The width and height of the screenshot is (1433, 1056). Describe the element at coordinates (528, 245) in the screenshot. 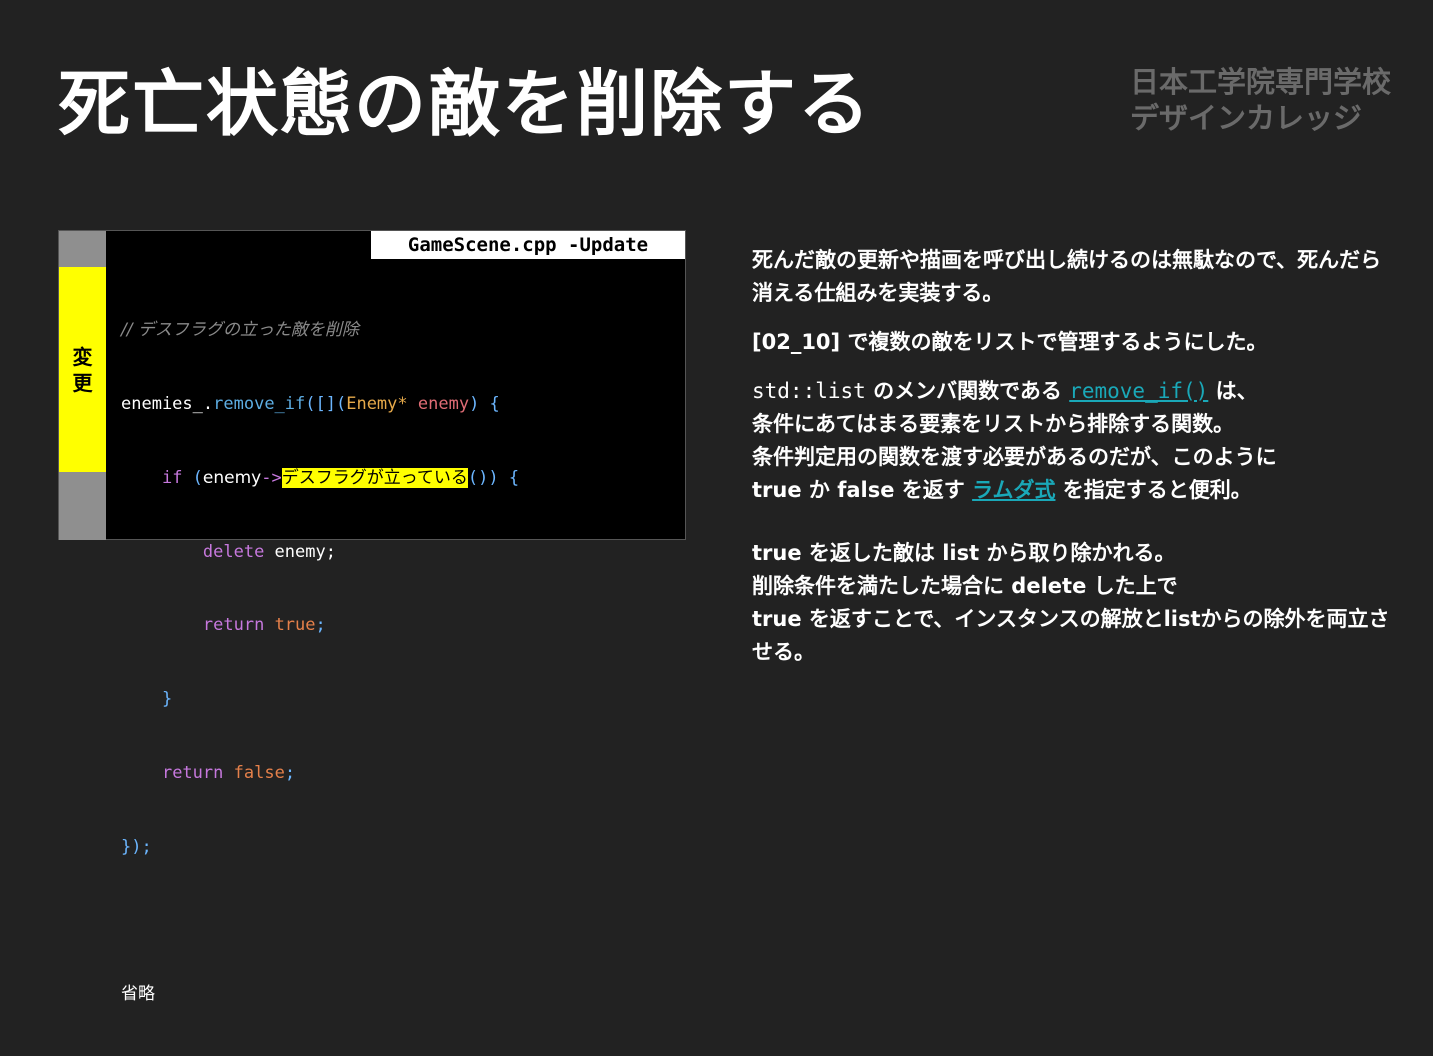

I see `file-tab: GameScene.cpp -Update` at that location.